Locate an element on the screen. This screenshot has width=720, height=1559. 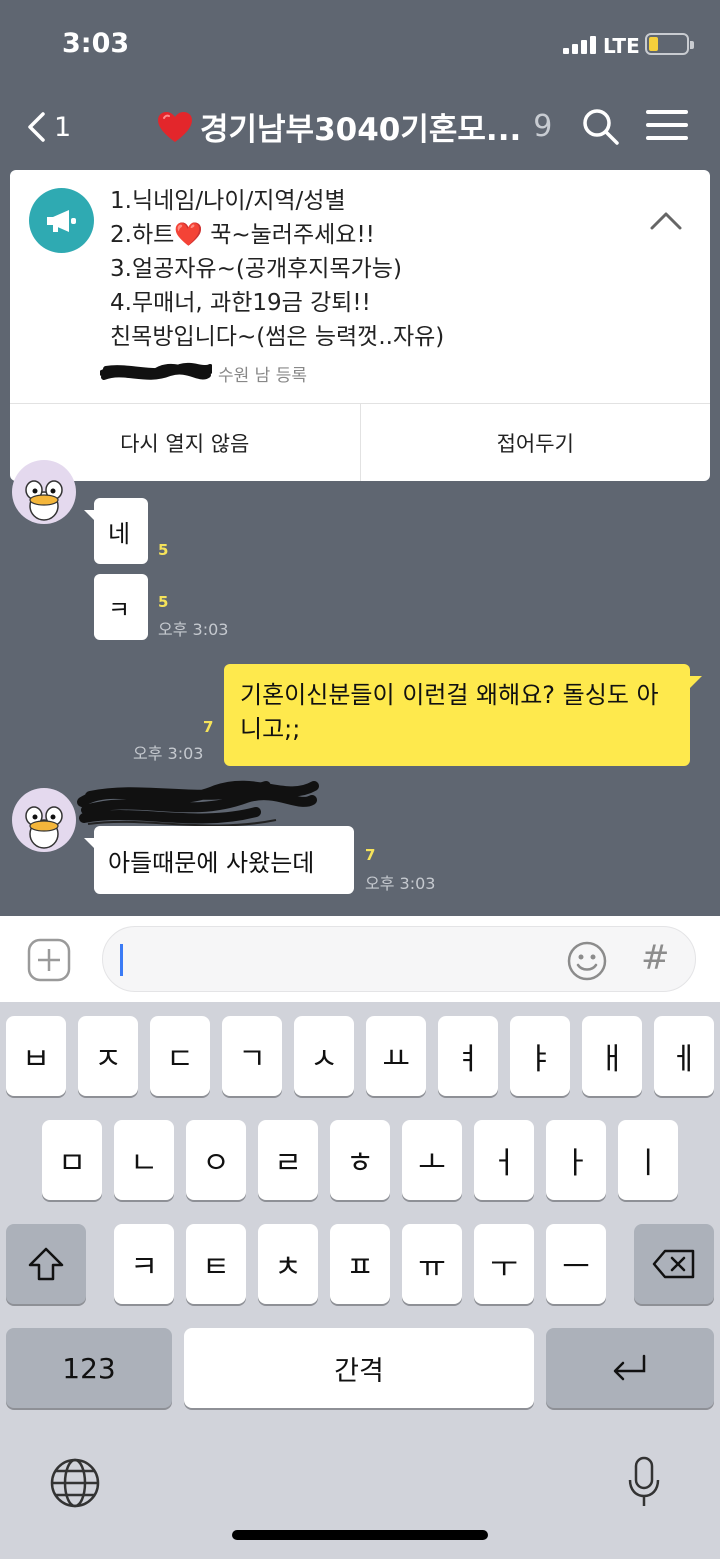
key: ㅕ is located at coordinates (468, 1056).